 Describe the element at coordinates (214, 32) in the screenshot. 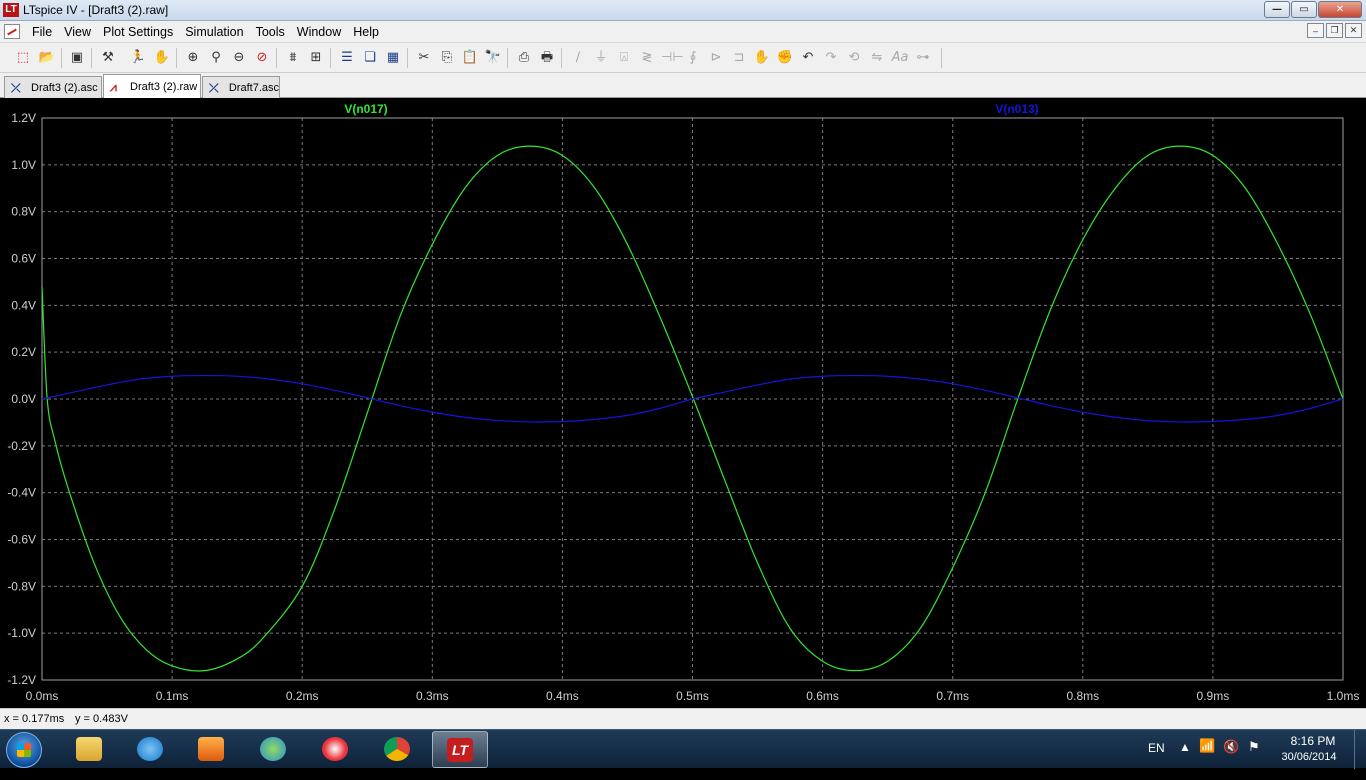

I see `menu-simulation: Simulation` at that location.